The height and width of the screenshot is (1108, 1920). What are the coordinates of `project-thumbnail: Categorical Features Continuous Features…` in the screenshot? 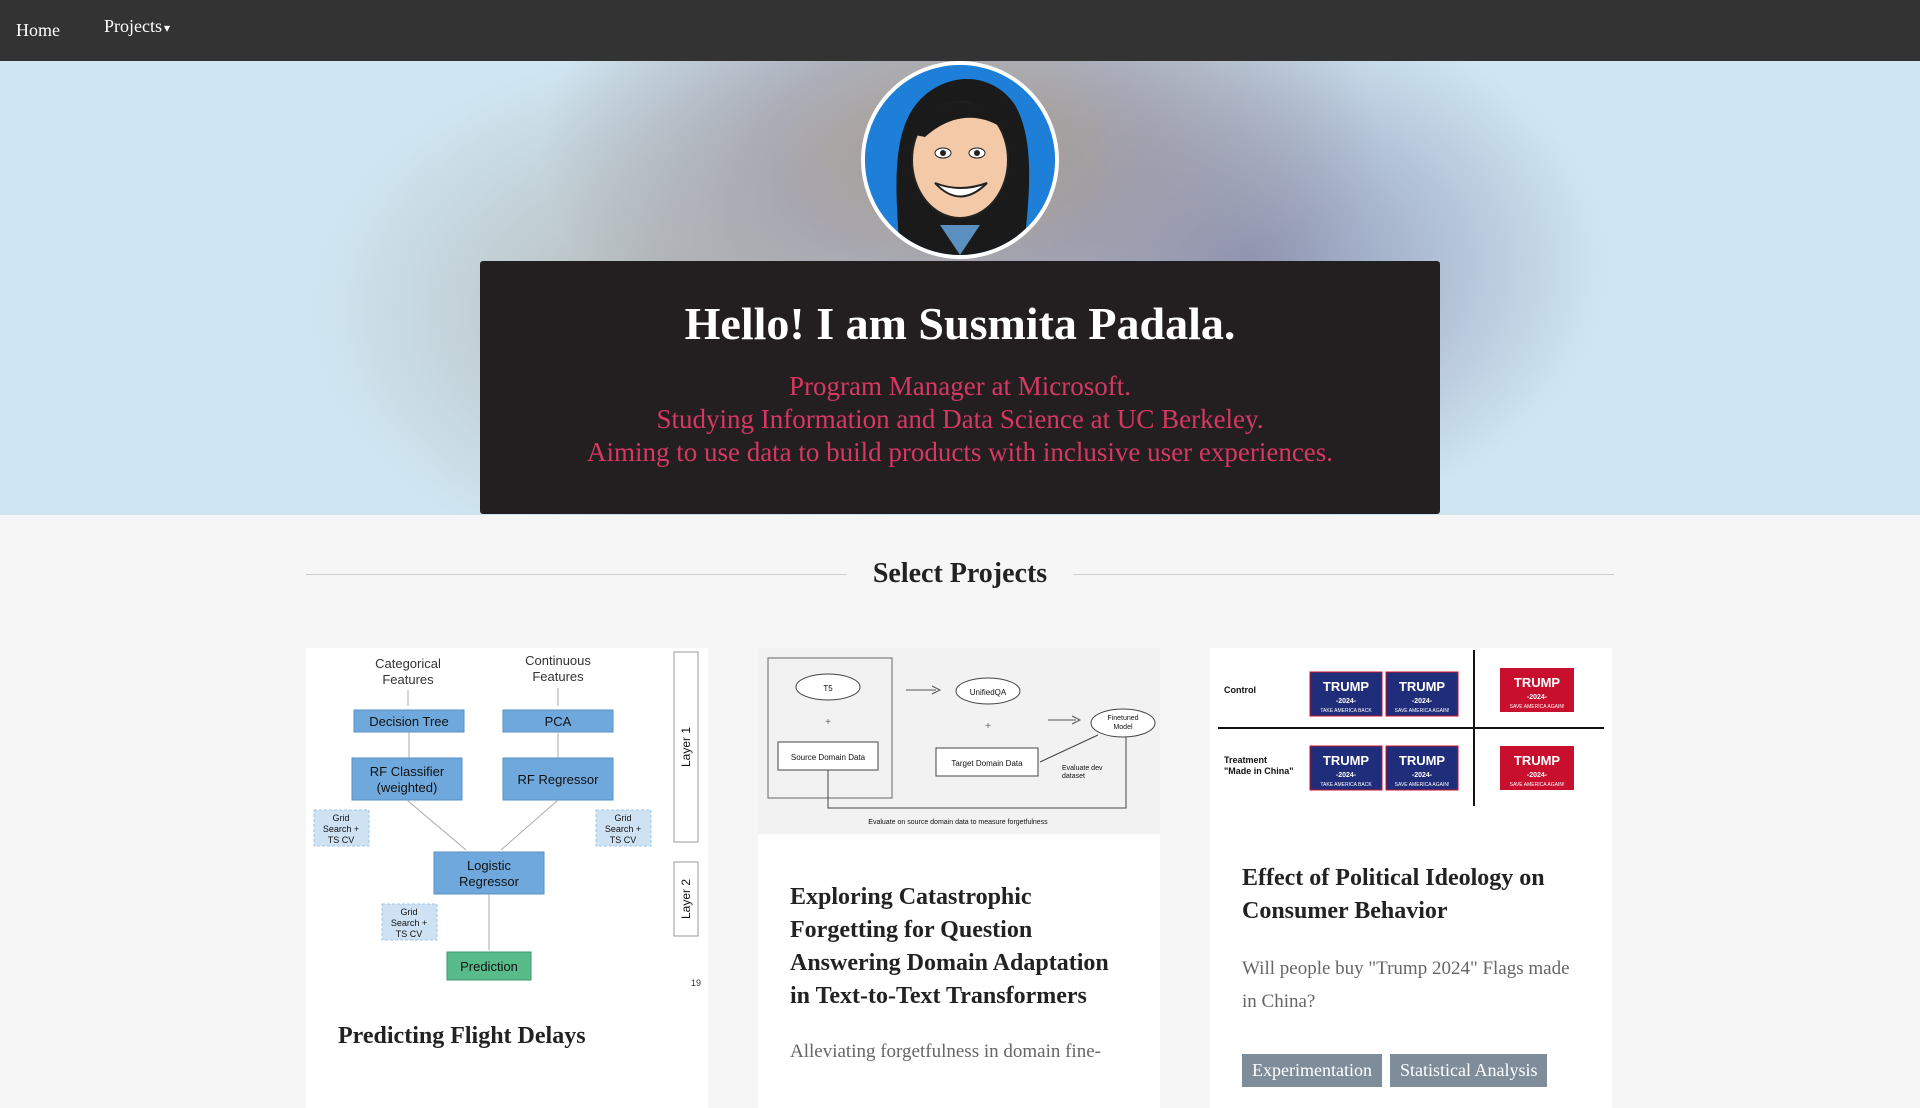 It's located at (507, 823).